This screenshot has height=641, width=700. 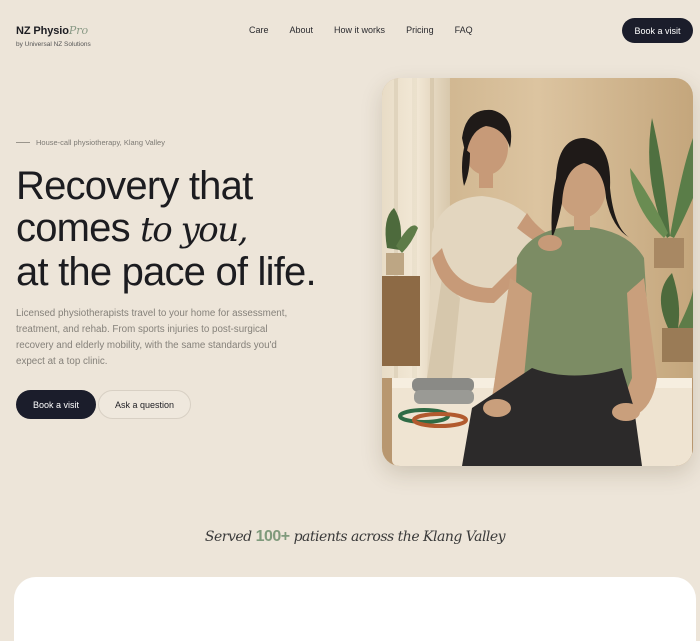 What do you see at coordinates (399, 537) in the screenshot?
I see `served-suffix: patients across the Klang Valley` at bounding box center [399, 537].